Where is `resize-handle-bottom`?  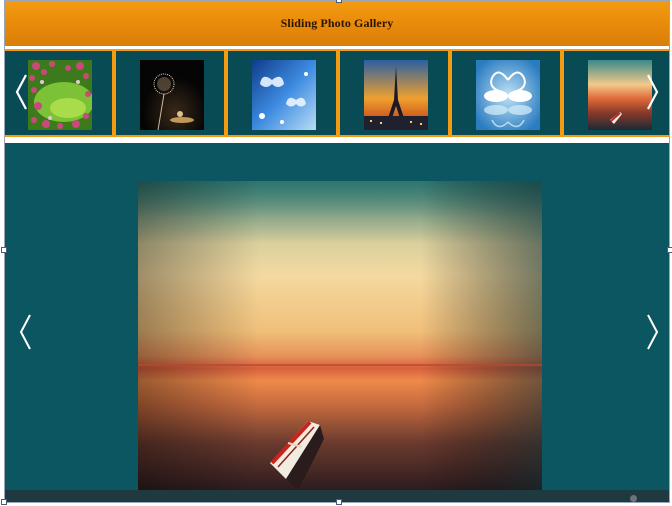
resize-handle-bottom is located at coordinates (339, 502).